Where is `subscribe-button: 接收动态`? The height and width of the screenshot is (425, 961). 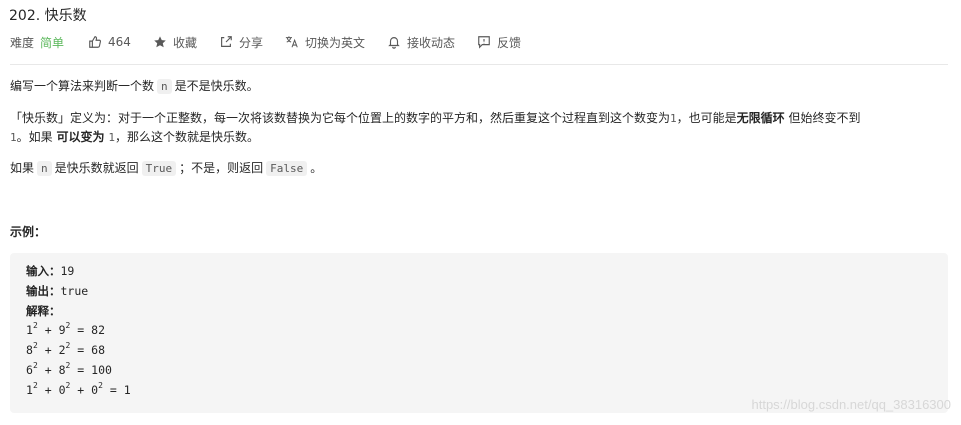
subscribe-button: 接收动态 is located at coordinates (421, 42).